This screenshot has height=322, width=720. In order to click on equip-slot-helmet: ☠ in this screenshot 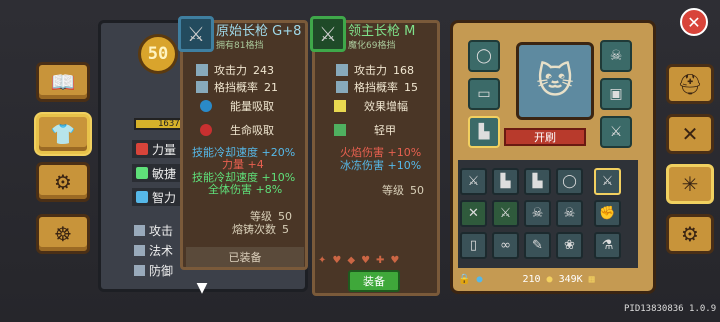, I will do `click(616, 56)`.